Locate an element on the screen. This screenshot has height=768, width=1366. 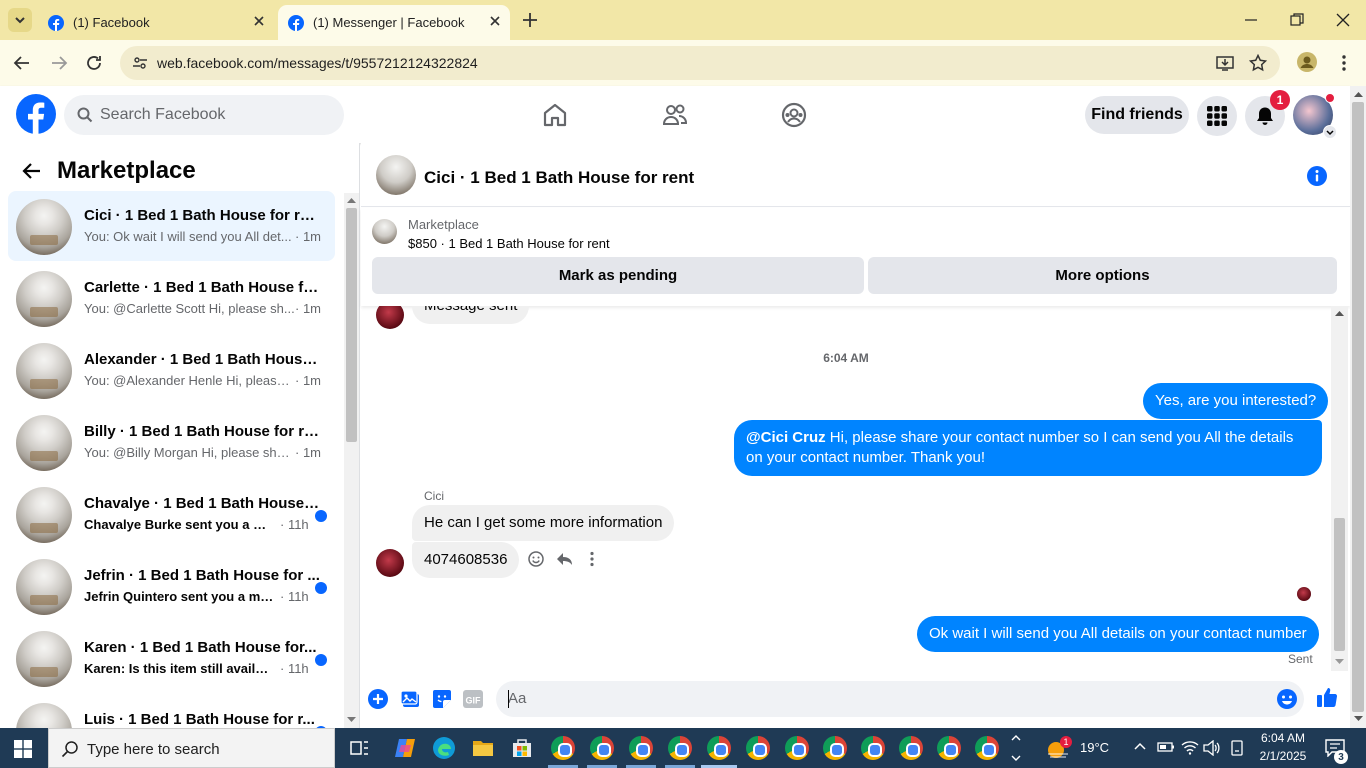
find-friends-button: Find friends is located at coordinates (1137, 115).